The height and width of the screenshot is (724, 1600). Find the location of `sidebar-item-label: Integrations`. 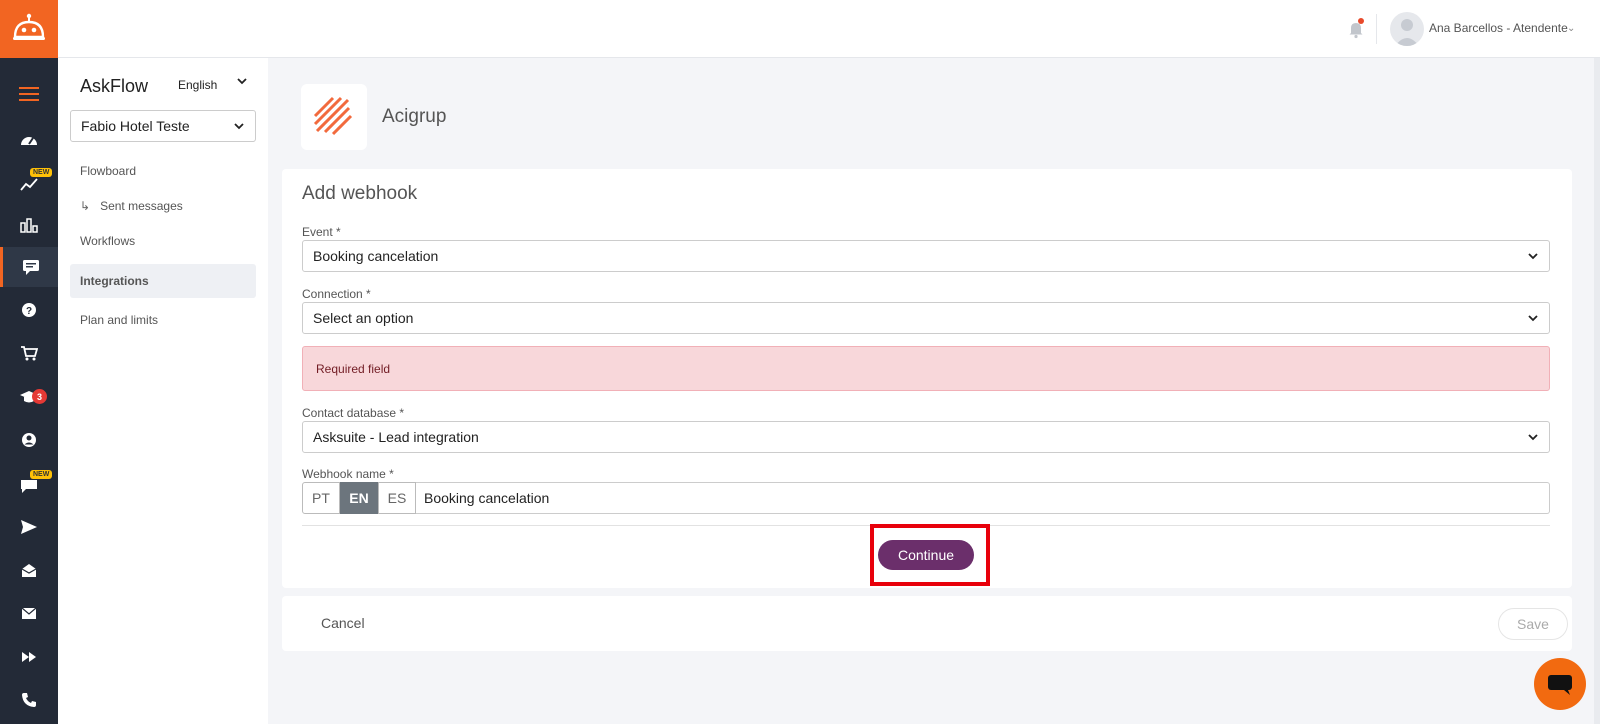

sidebar-item-label: Integrations is located at coordinates (114, 281).